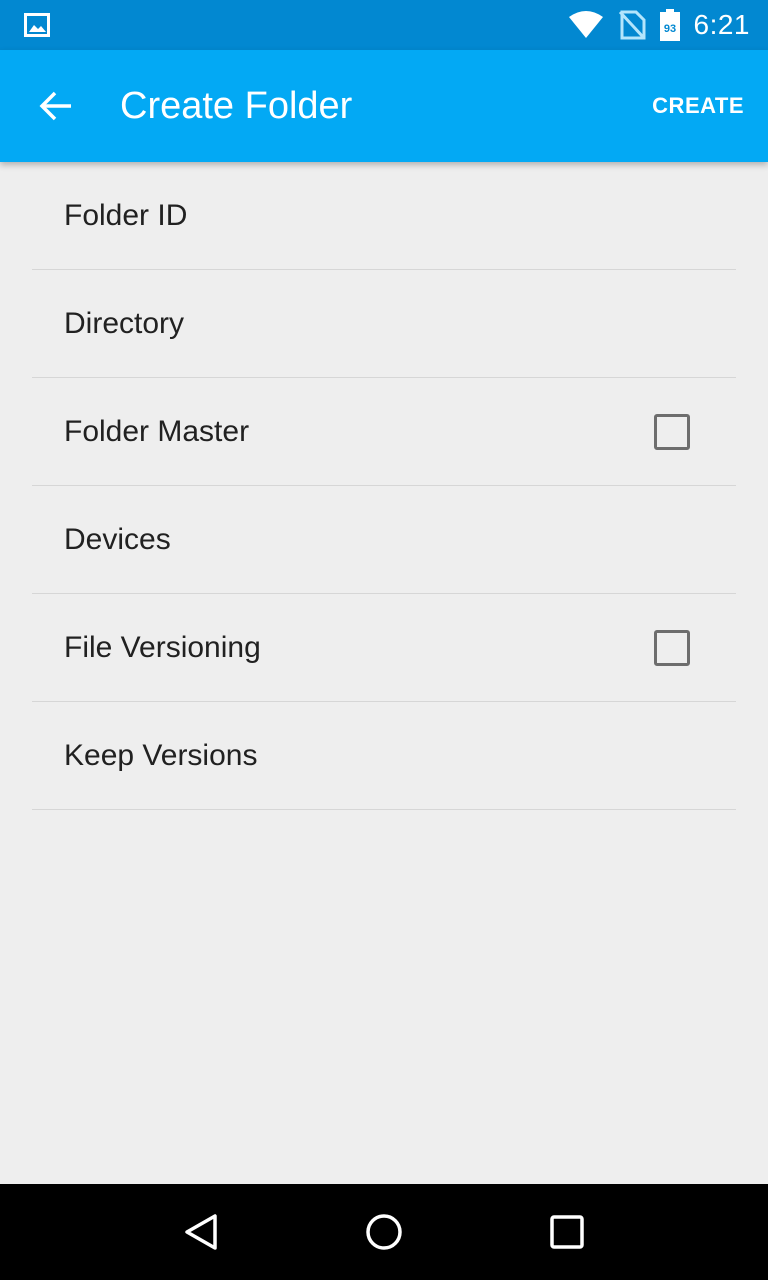 The image size is (768, 1280). What do you see at coordinates (698, 106) in the screenshot?
I see `create-button: CREATE` at bounding box center [698, 106].